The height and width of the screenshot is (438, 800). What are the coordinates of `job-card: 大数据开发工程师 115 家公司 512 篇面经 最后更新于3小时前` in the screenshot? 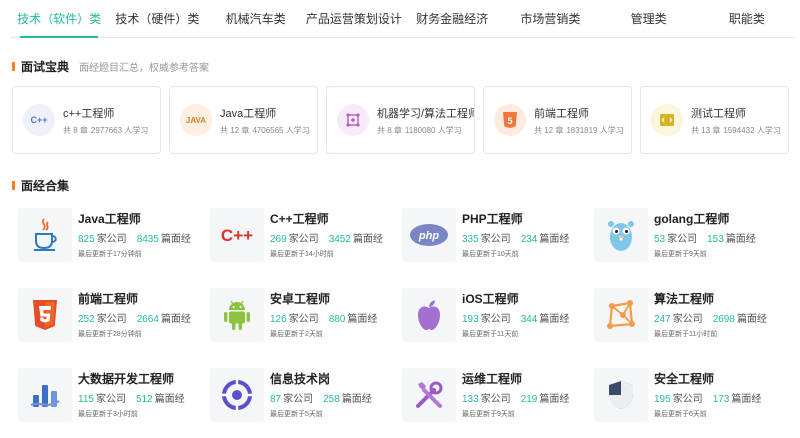 It's located at (114, 403).